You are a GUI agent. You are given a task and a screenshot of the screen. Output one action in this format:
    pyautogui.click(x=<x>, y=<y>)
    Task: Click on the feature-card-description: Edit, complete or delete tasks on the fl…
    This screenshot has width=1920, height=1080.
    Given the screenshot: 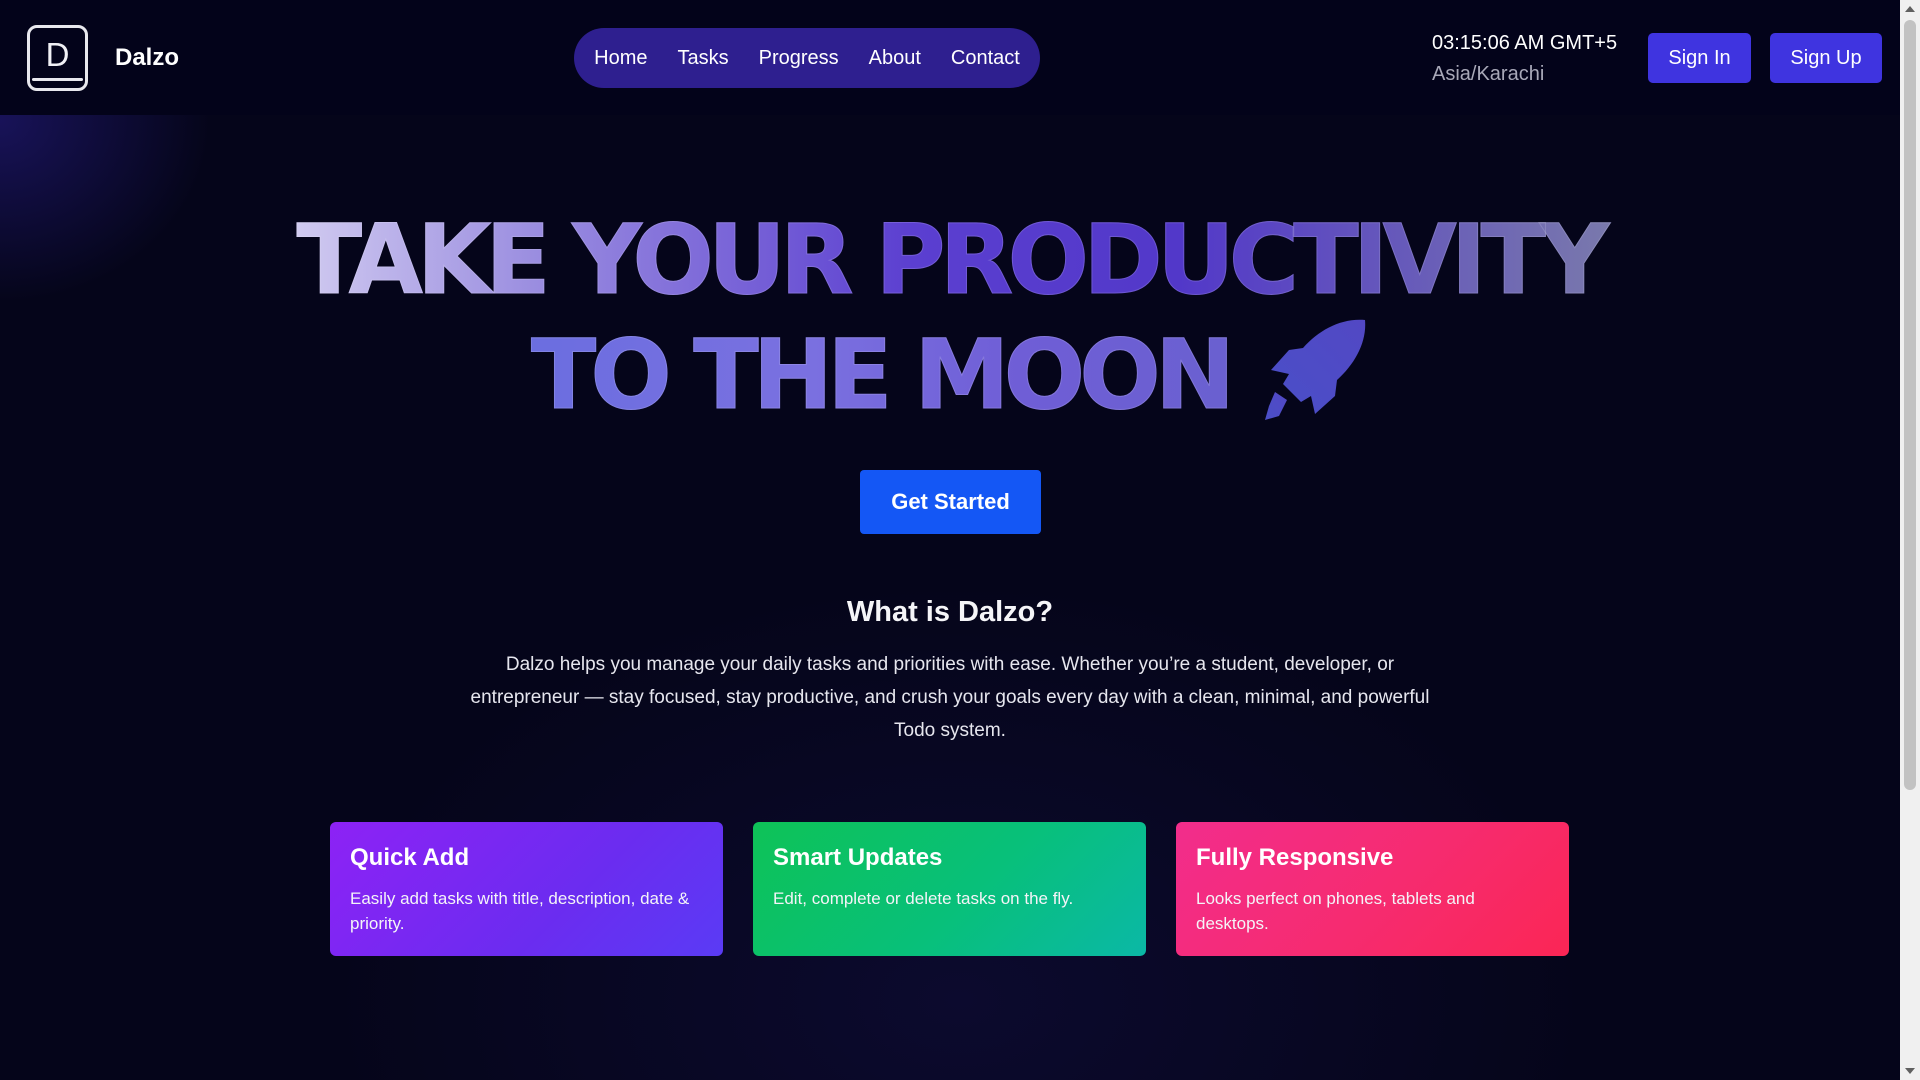 What is the action you would take?
    pyautogui.click(x=923, y=898)
    